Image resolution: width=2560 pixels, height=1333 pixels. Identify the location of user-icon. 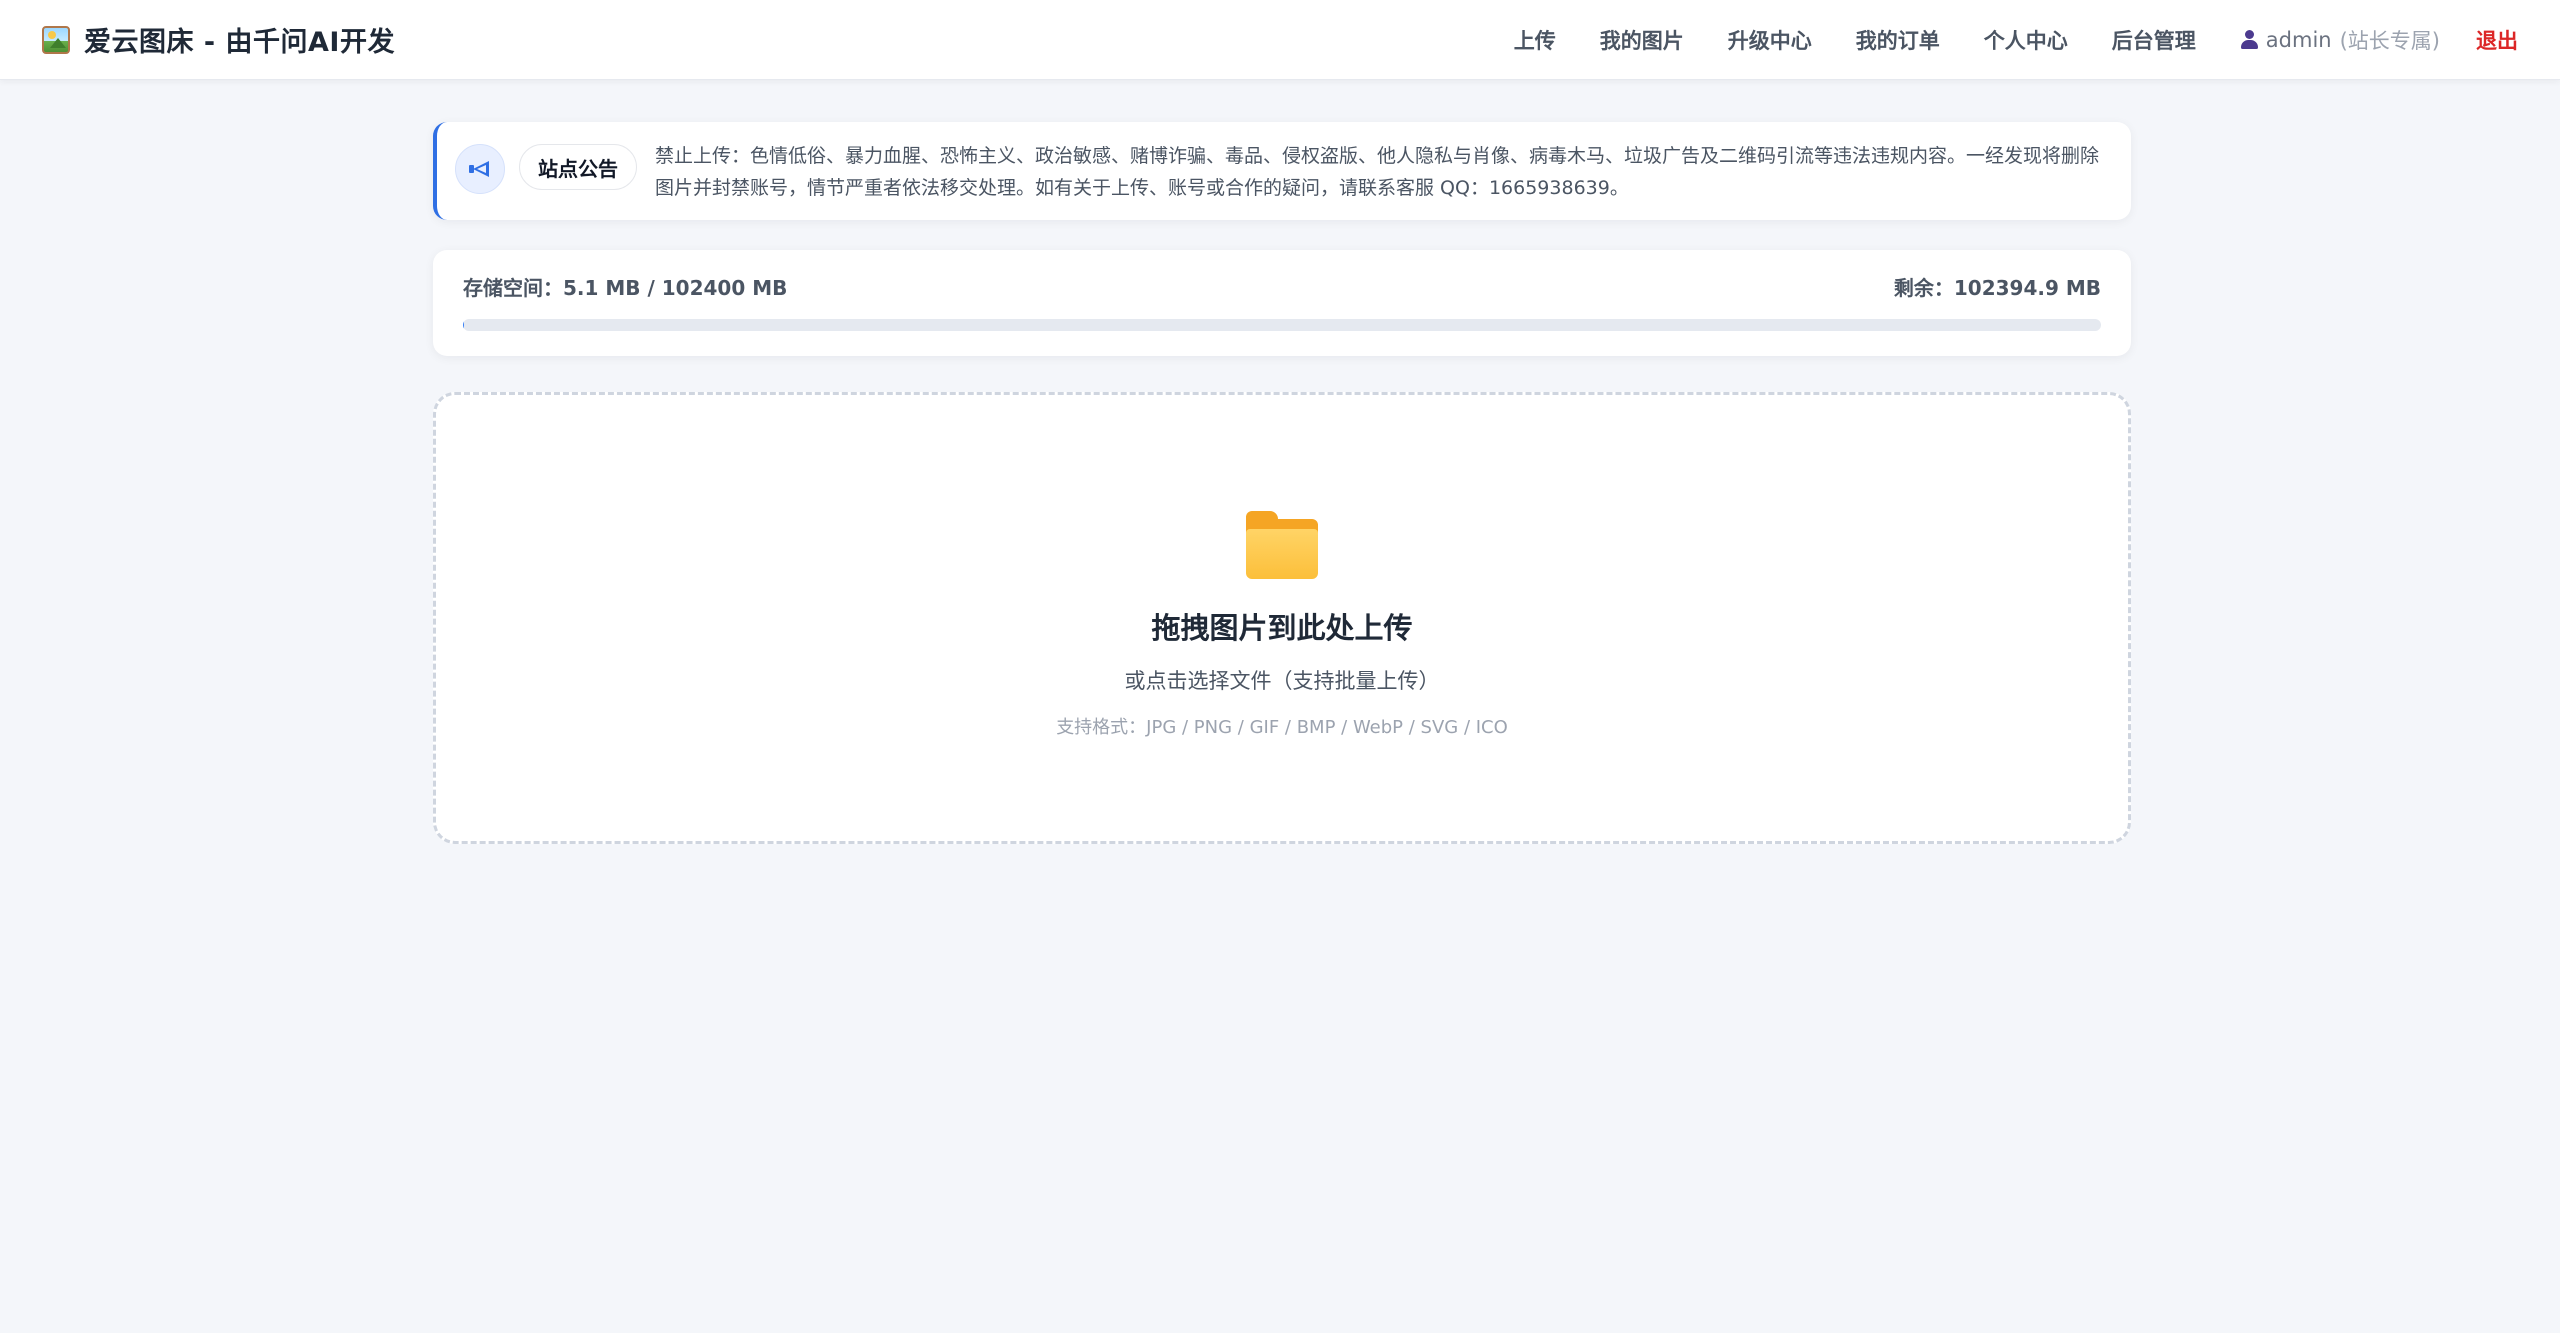
(2249, 39).